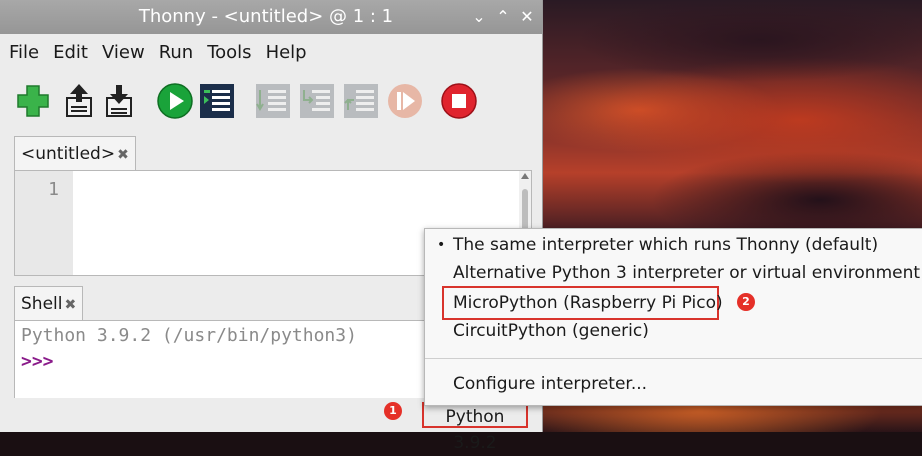  What do you see at coordinates (479, 17) in the screenshot?
I see `minimize-icon: ⌄` at bounding box center [479, 17].